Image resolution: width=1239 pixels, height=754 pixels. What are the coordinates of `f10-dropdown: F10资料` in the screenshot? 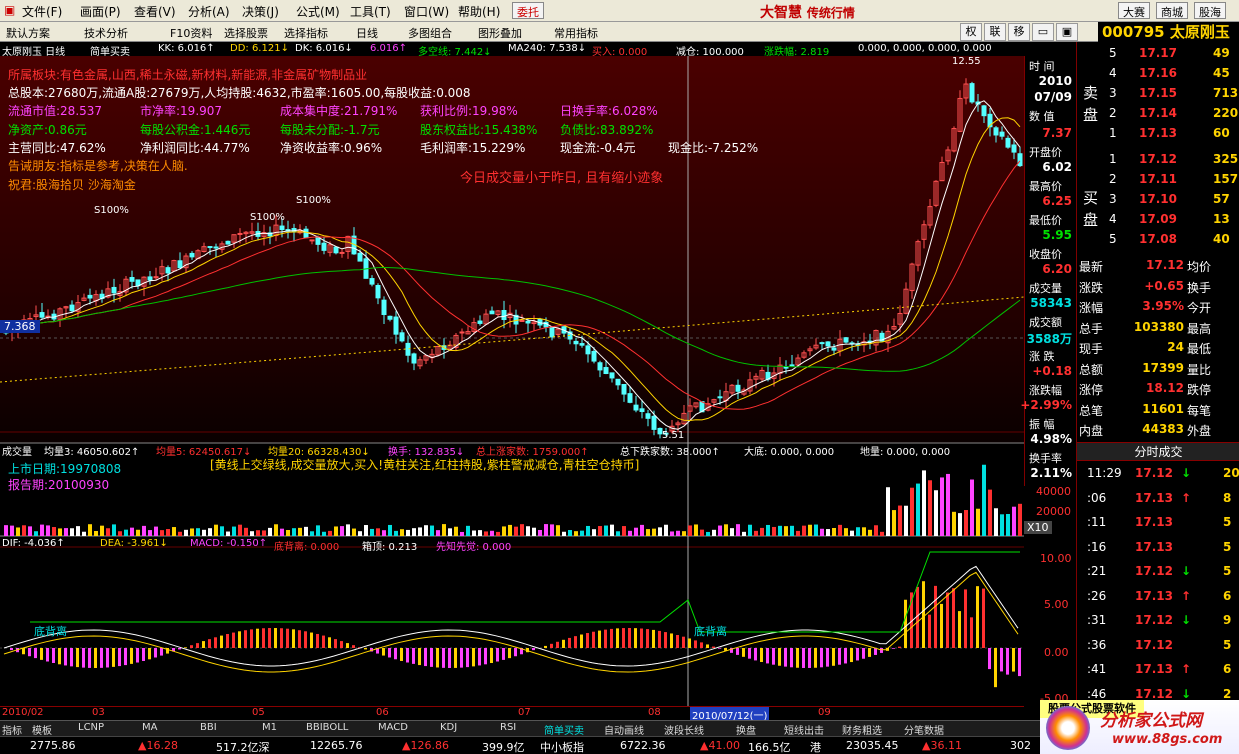 It's located at (191, 33).